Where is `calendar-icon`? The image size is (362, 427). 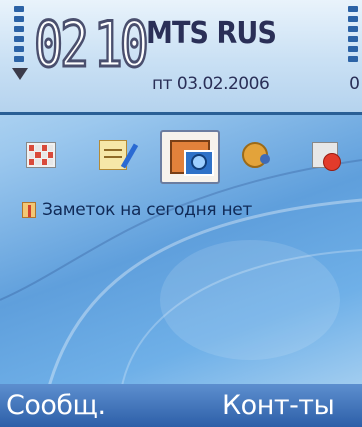
calendar-icon is located at coordinates (41, 155).